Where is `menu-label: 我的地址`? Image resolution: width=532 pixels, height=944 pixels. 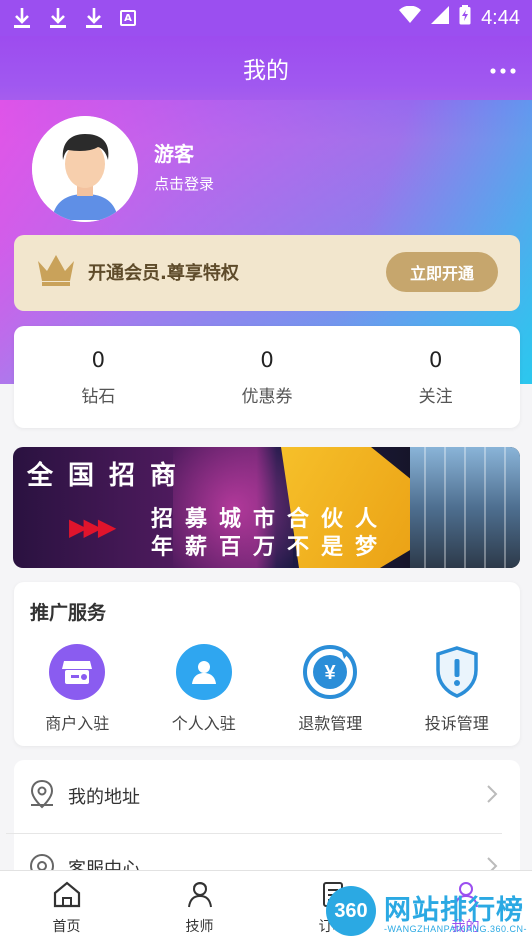
menu-label: 我的地址 is located at coordinates (104, 797).